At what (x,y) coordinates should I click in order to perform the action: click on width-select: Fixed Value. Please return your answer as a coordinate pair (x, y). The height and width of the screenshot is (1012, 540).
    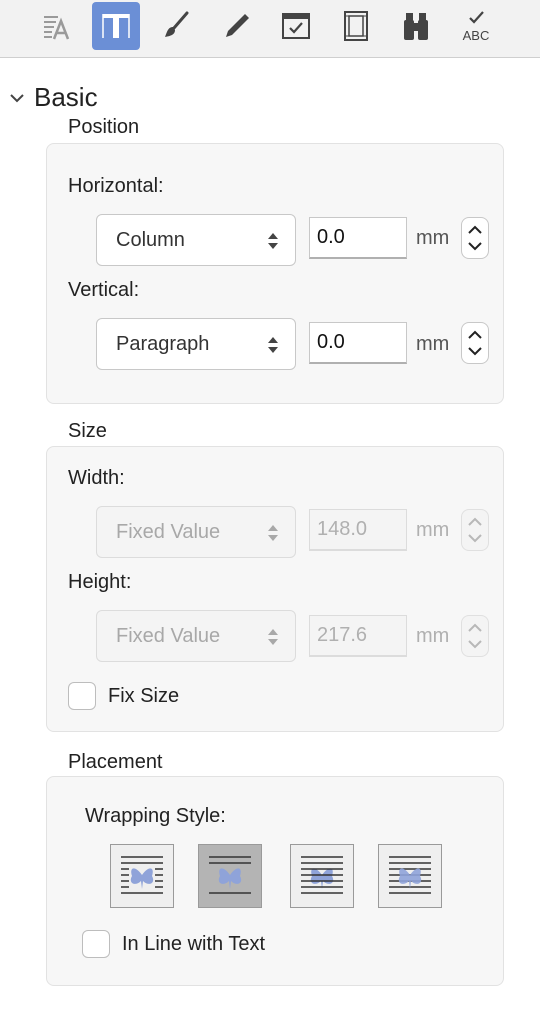
    Looking at the image, I should click on (196, 532).